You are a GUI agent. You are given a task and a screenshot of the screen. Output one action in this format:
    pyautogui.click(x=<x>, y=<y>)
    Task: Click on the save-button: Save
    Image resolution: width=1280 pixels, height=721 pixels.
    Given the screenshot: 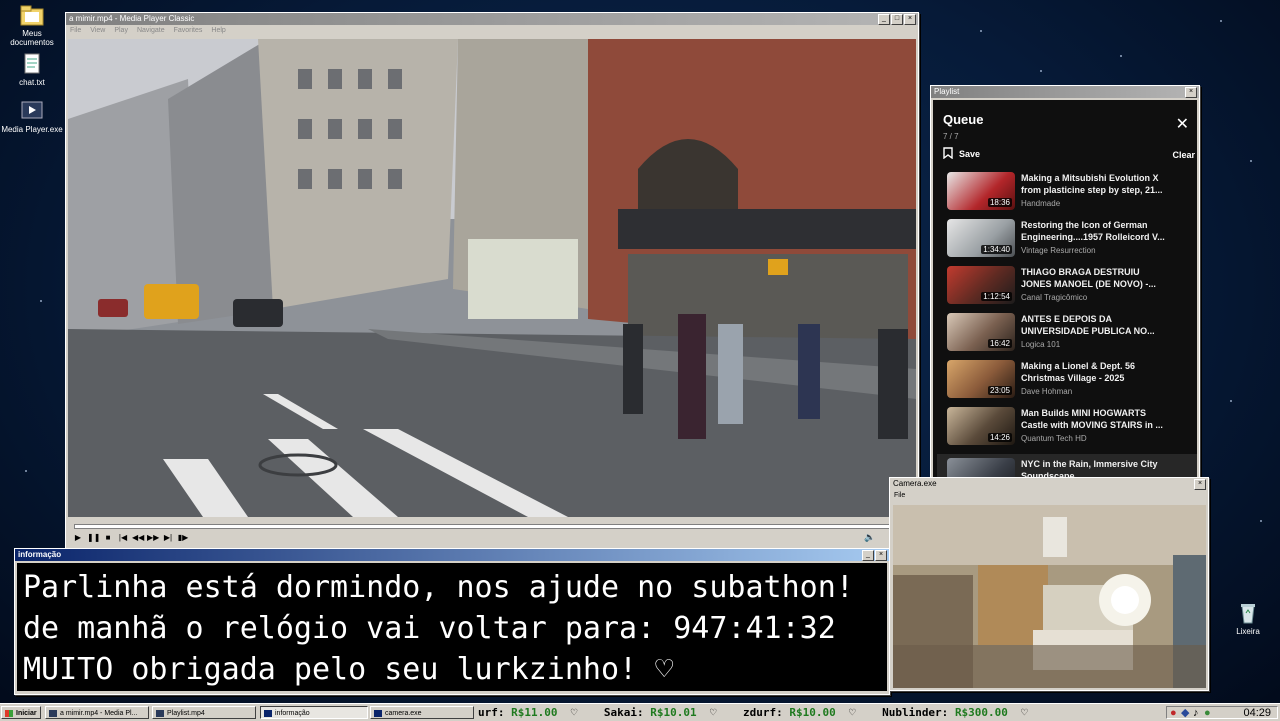 What is the action you would take?
    pyautogui.click(x=961, y=154)
    